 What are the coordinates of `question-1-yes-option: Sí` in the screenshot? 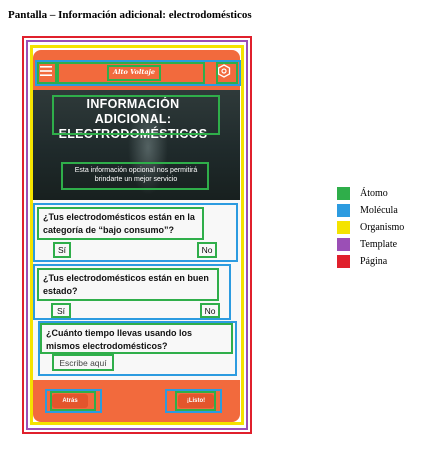 It's located at (62, 250).